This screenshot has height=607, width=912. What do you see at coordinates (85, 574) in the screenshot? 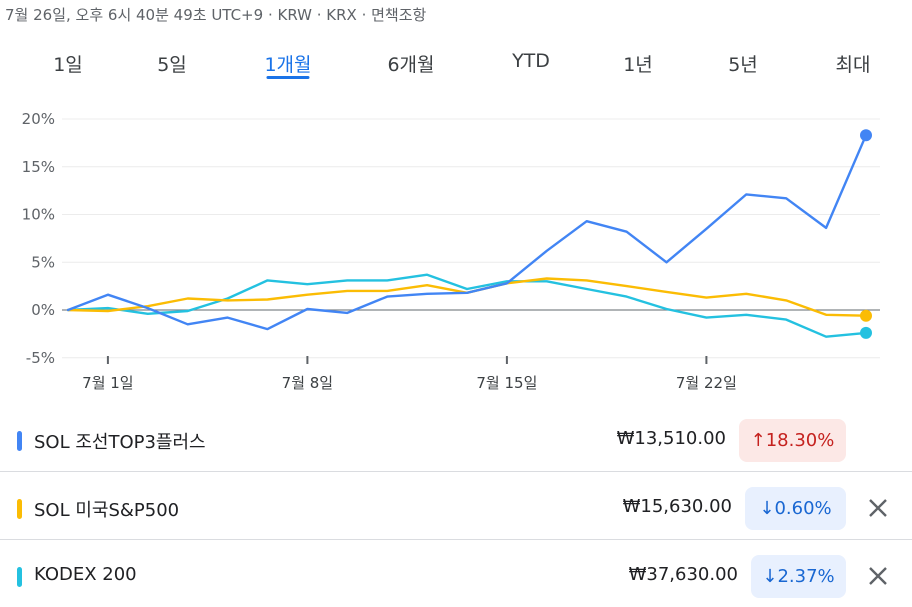
I see `holding-name: KODEX 200` at bounding box center [85, 574].